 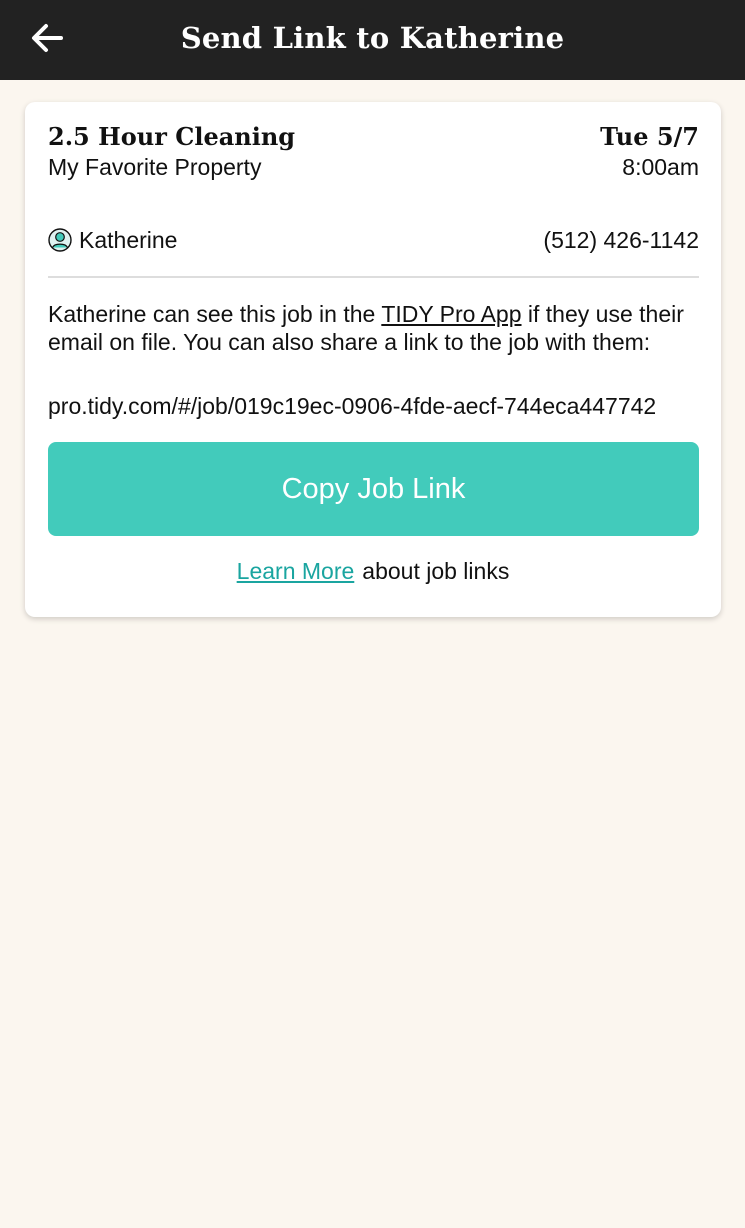 What do you see at coordinates (215, 314) in the screenshot?
I see `info-prefix: Katherine can see this job in the` at bounding box center [215, 314].